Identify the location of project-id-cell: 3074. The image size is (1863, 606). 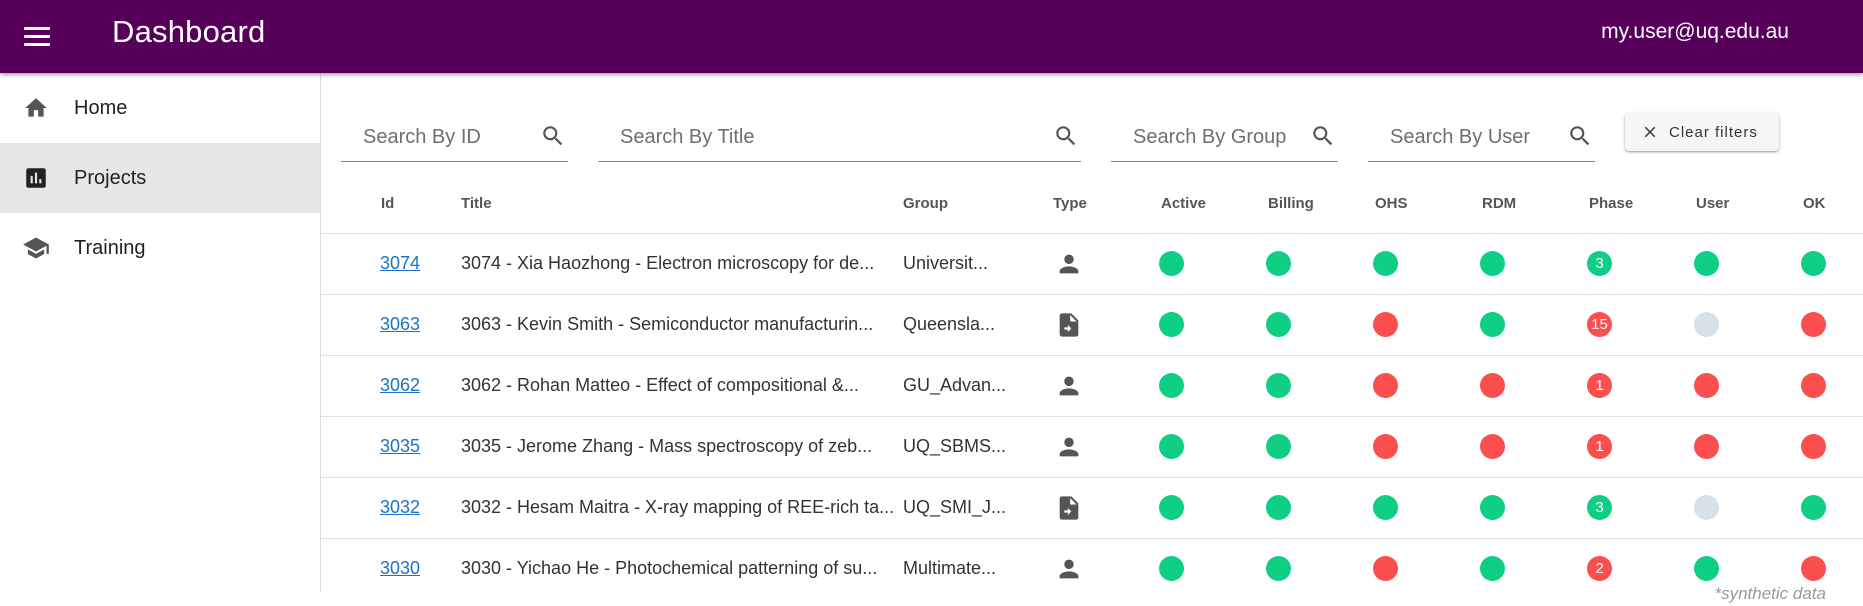
(400, 263).